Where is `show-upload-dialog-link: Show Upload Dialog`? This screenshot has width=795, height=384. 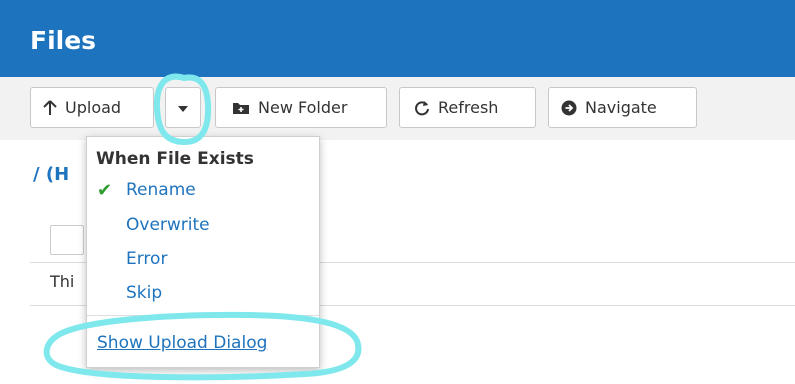
show-upload-dialog-link: Show Upload Dialog is located at coordinates (182, 343).